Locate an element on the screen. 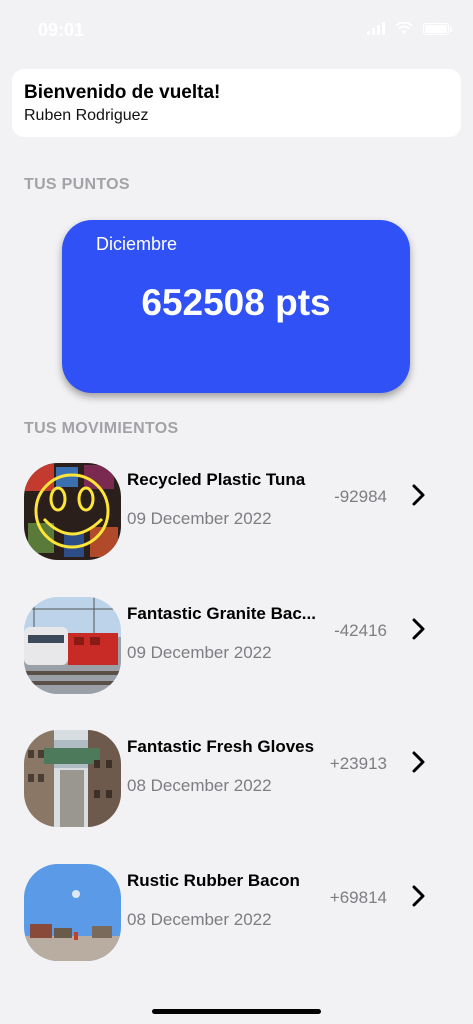 The height and width of the screenshot is (1024, 473). status-icons is located at coordinates (409, 28).